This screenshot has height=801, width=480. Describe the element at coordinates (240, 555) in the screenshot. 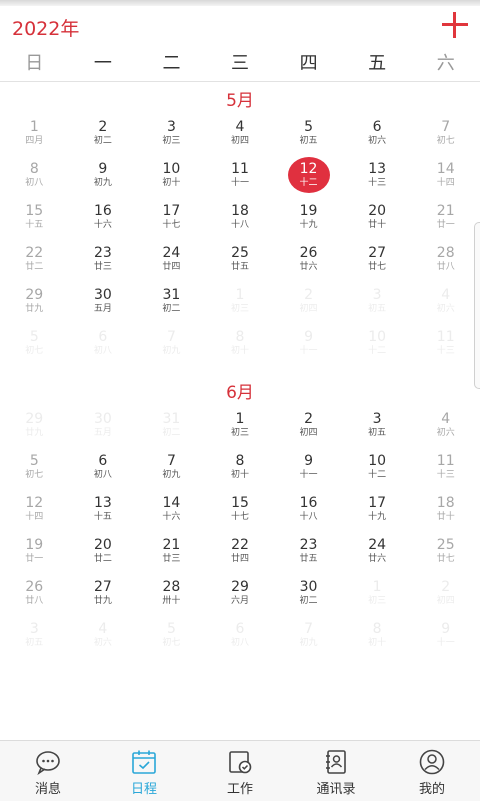

I see `calendar-day: 22 廿四` at that location.